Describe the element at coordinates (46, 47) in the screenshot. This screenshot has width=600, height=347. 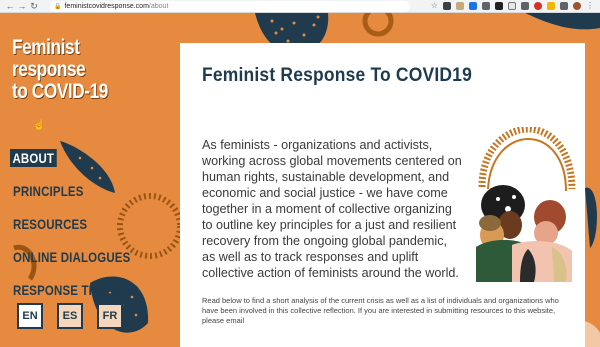
I see `logo-line: Feminist` at that location.